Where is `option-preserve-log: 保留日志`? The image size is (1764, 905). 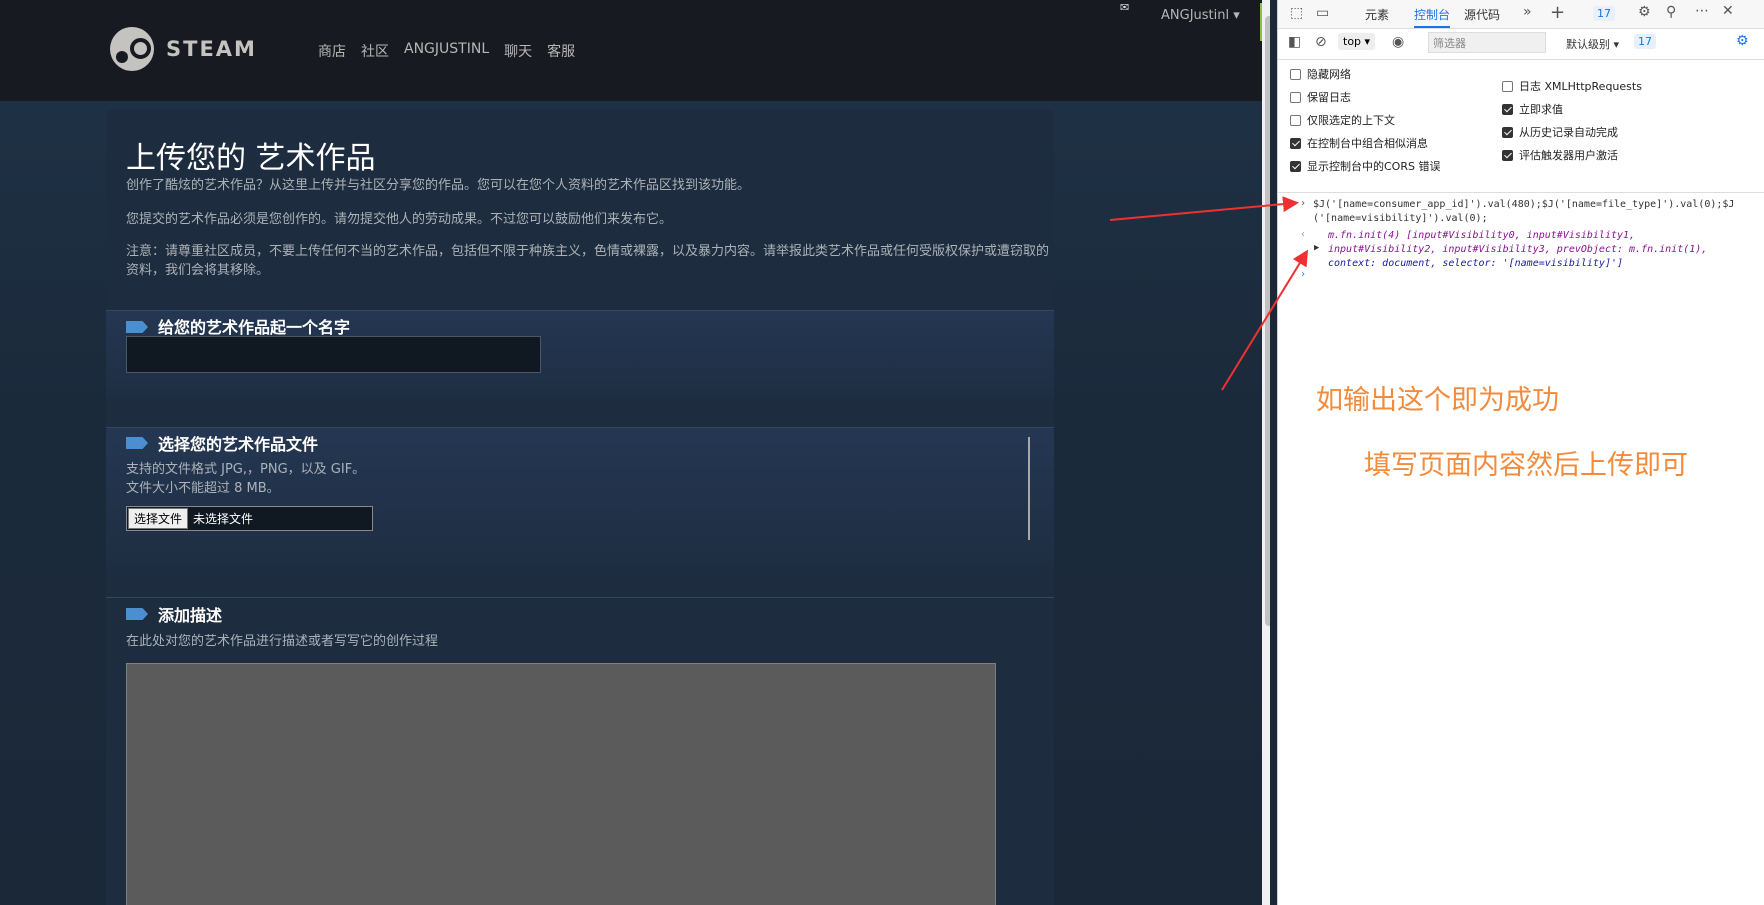
option-preserve-log: 保留日志 is located at coordinates (1320, 97).